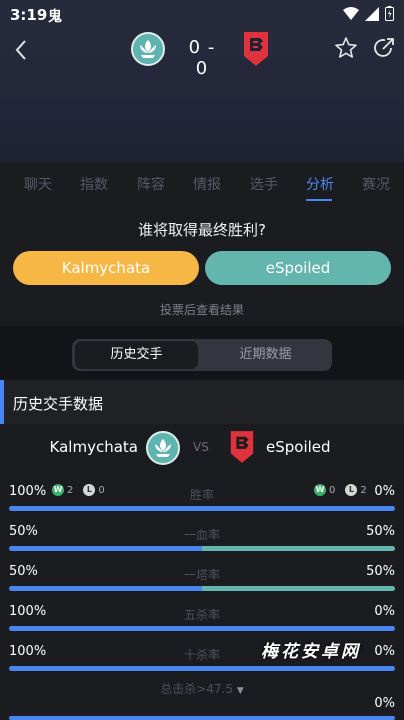  I want to click on versus-row: Kalmychata VS eSpoiled, so click(202, 448).